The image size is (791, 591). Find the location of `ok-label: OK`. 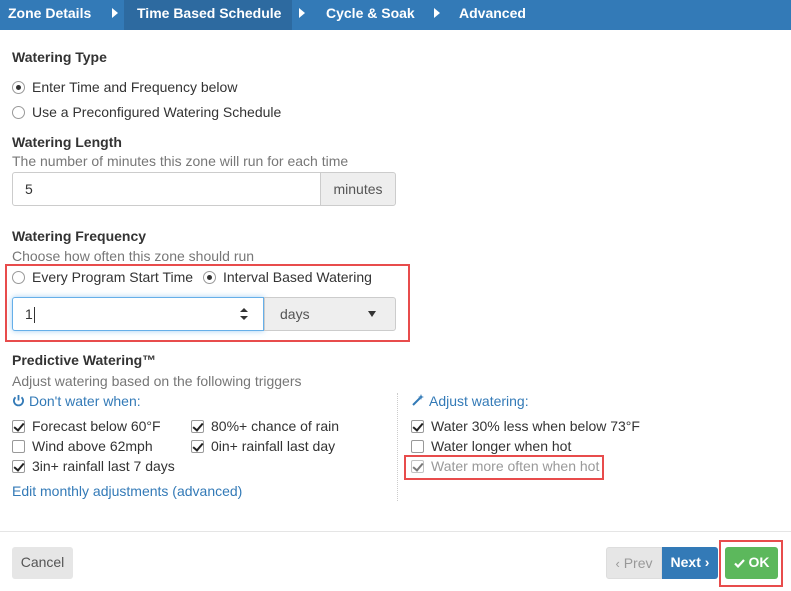

ok-label: OK is located at coordinates (759, 562).